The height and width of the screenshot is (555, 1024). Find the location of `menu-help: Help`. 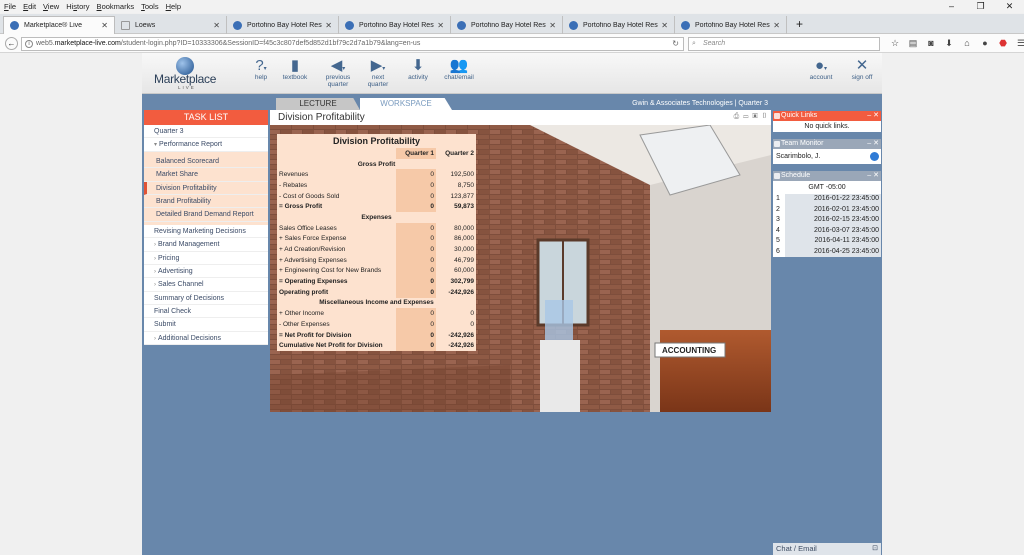

menu-help: Help is located at coordinates (173, 6).